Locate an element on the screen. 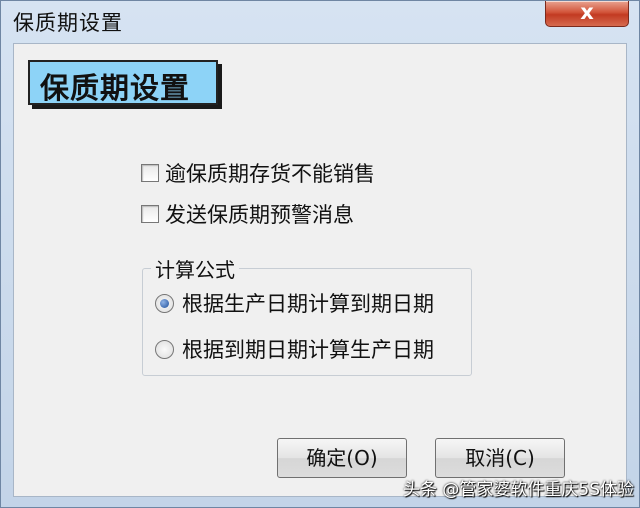 The width and height of the screenshot is (640, 508). checkbox-row-send-warning: 发送保质期预警消息 is located at coordinates (247, 214).